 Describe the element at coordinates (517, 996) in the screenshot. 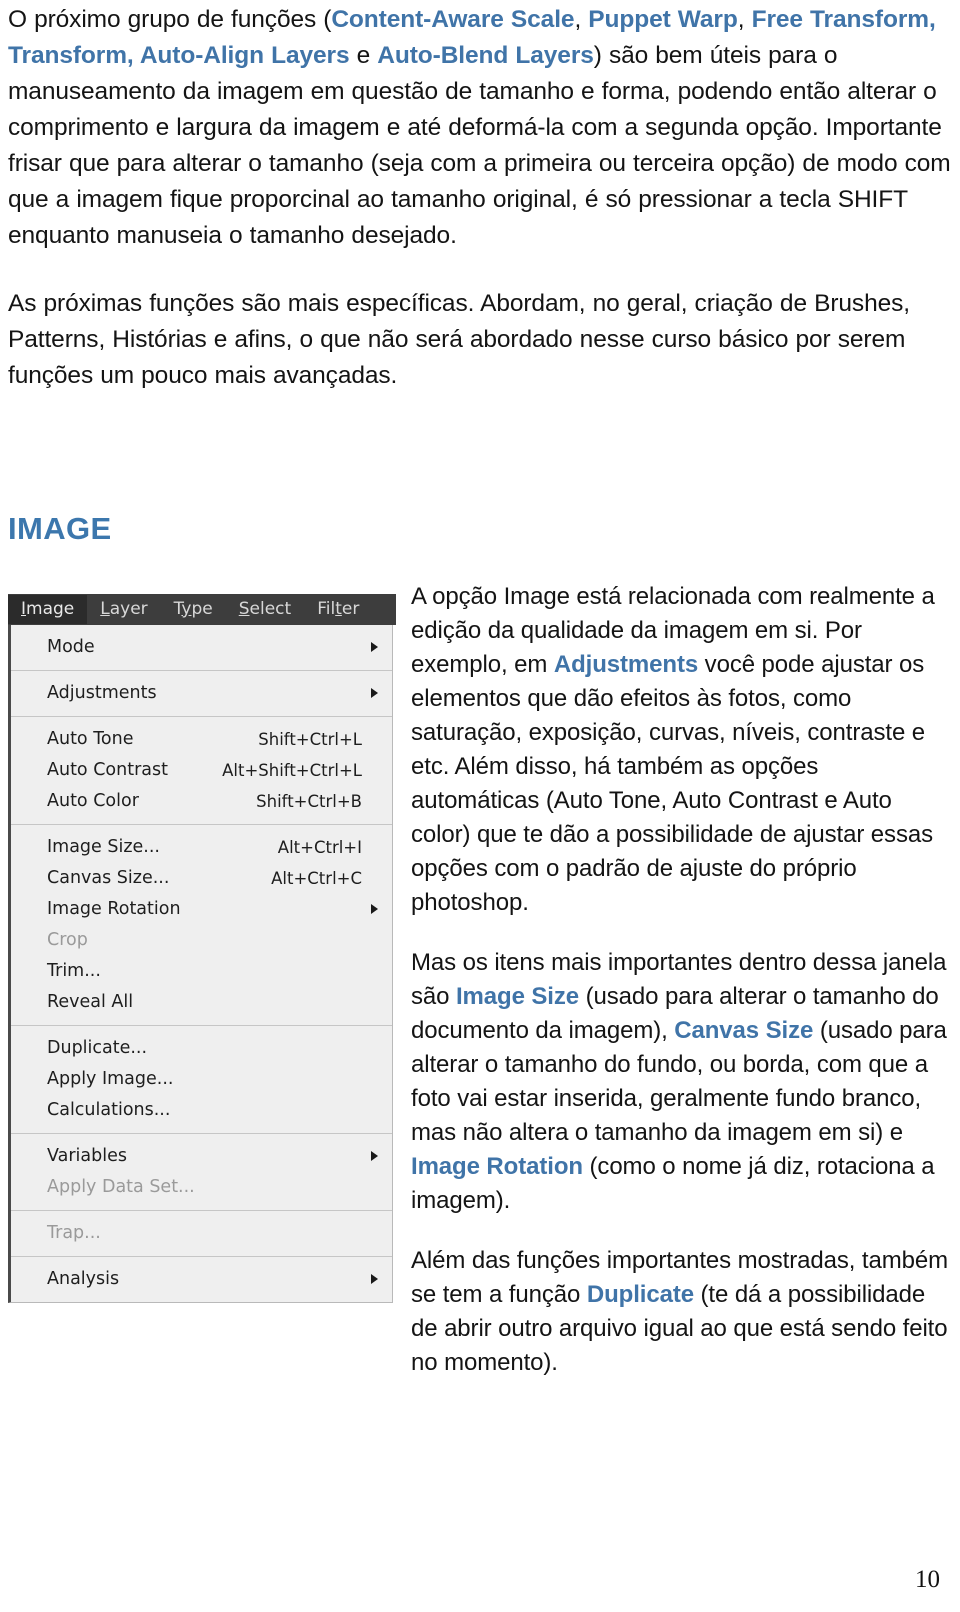

I see `link-image-size: Image Size` at that location.